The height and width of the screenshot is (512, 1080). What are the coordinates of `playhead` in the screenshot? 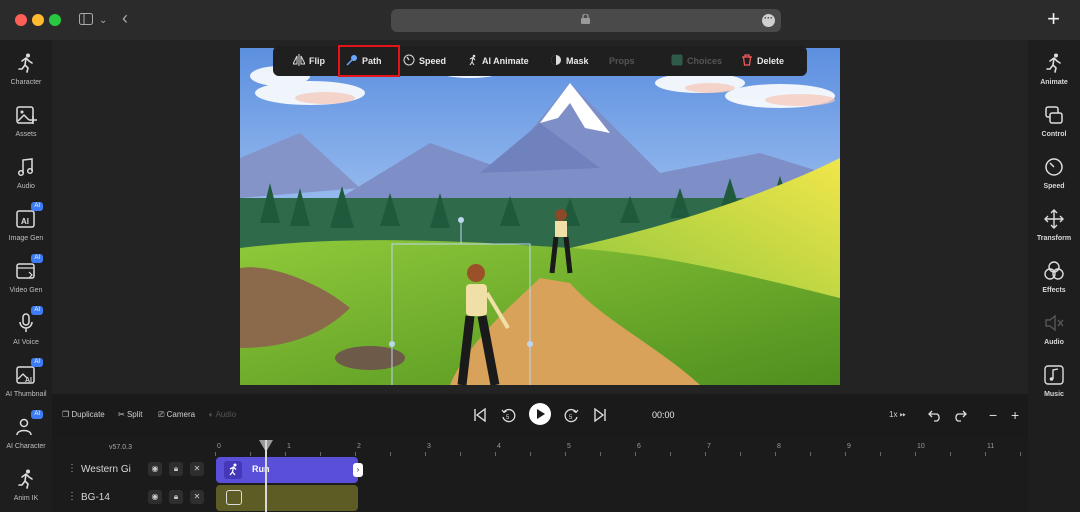 It's located at (266, 476).